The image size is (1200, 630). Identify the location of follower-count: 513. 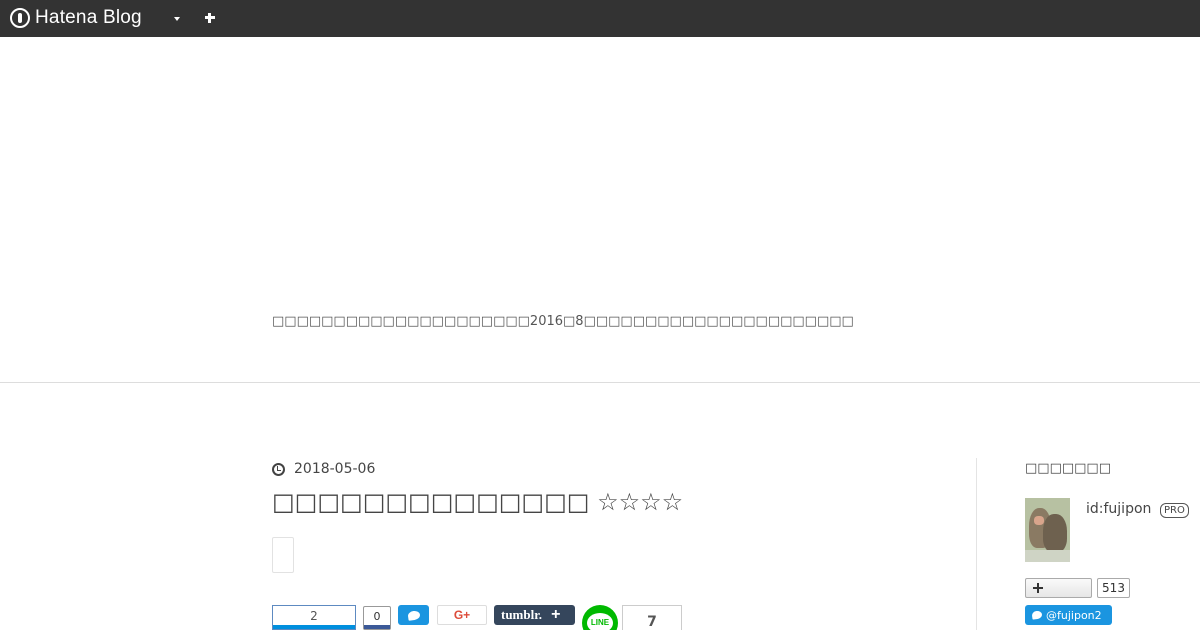
(1113, 588).